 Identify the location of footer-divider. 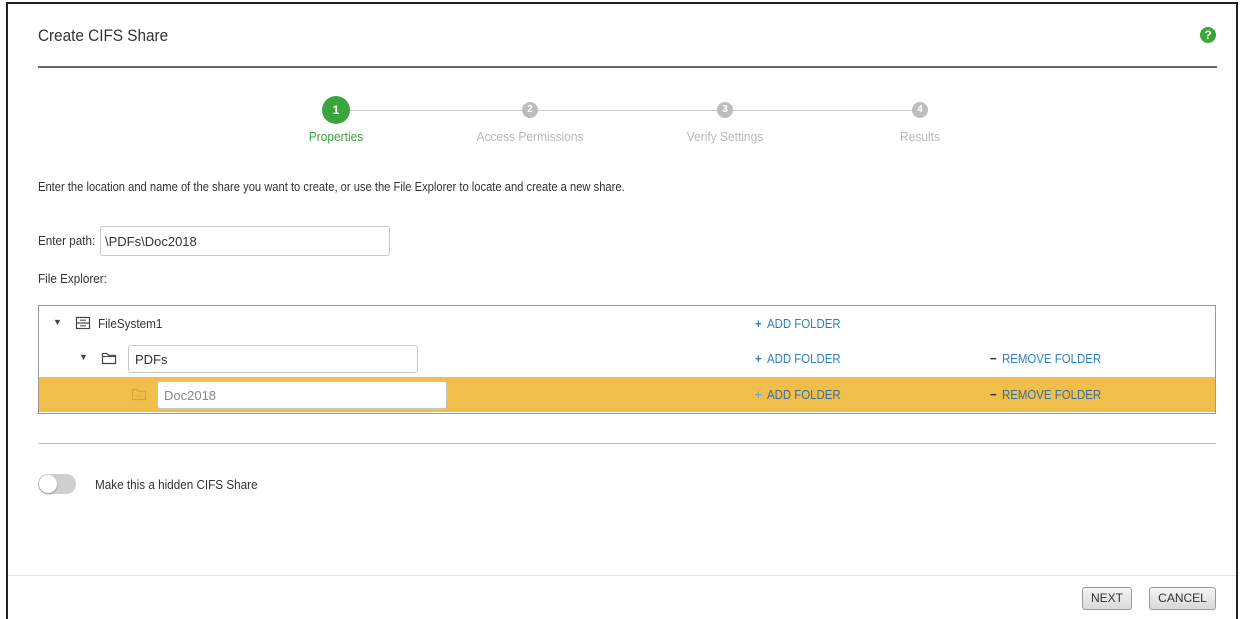
(622, 575).